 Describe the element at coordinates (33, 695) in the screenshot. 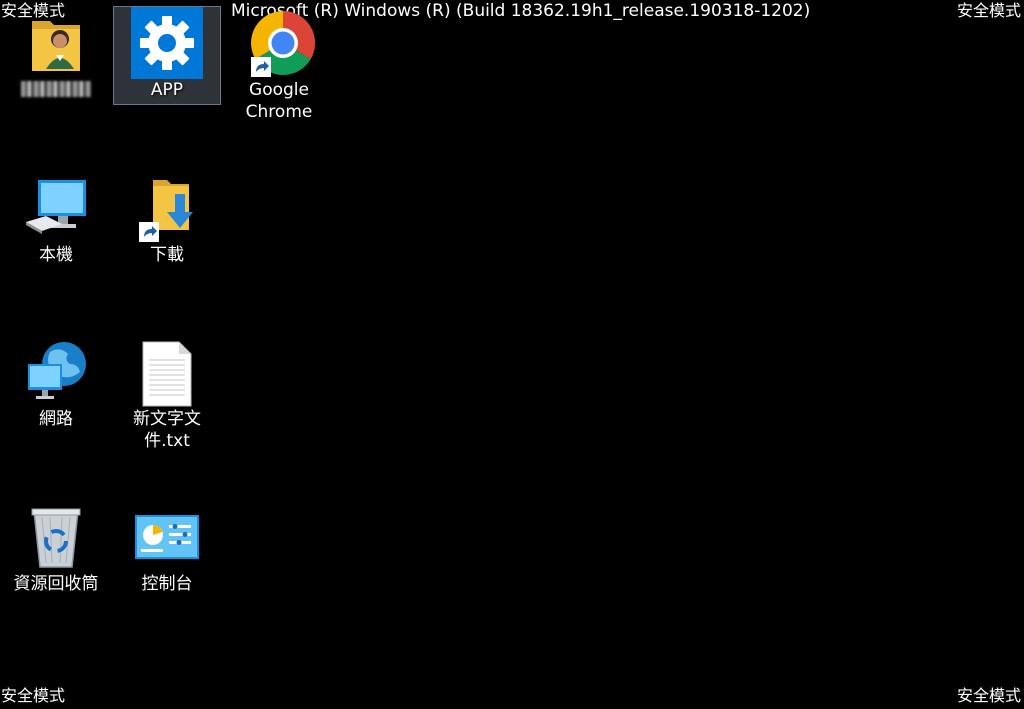

I see `safe-mode-label-bottom-left: 安全模式` at that location.